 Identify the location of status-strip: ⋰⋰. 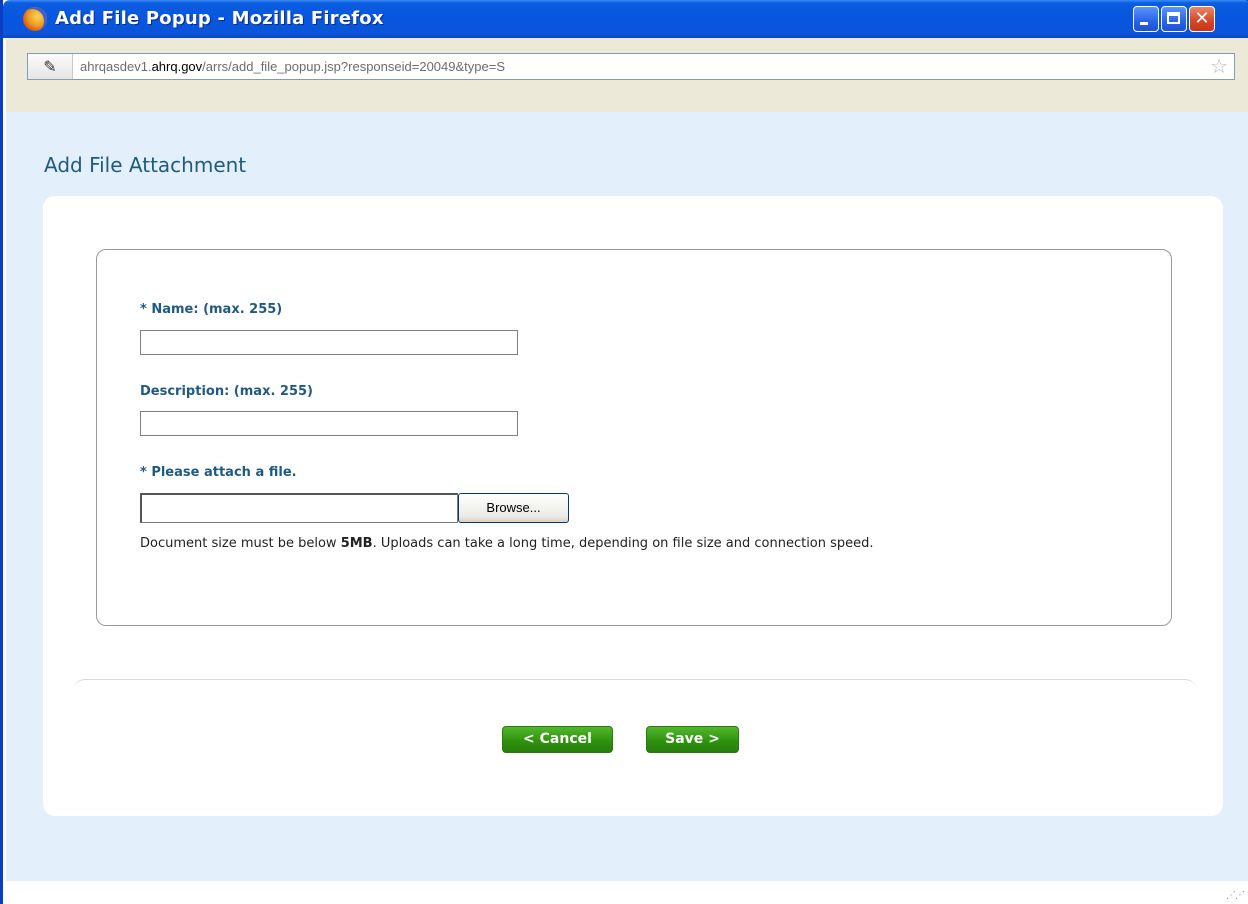
(627, 892).